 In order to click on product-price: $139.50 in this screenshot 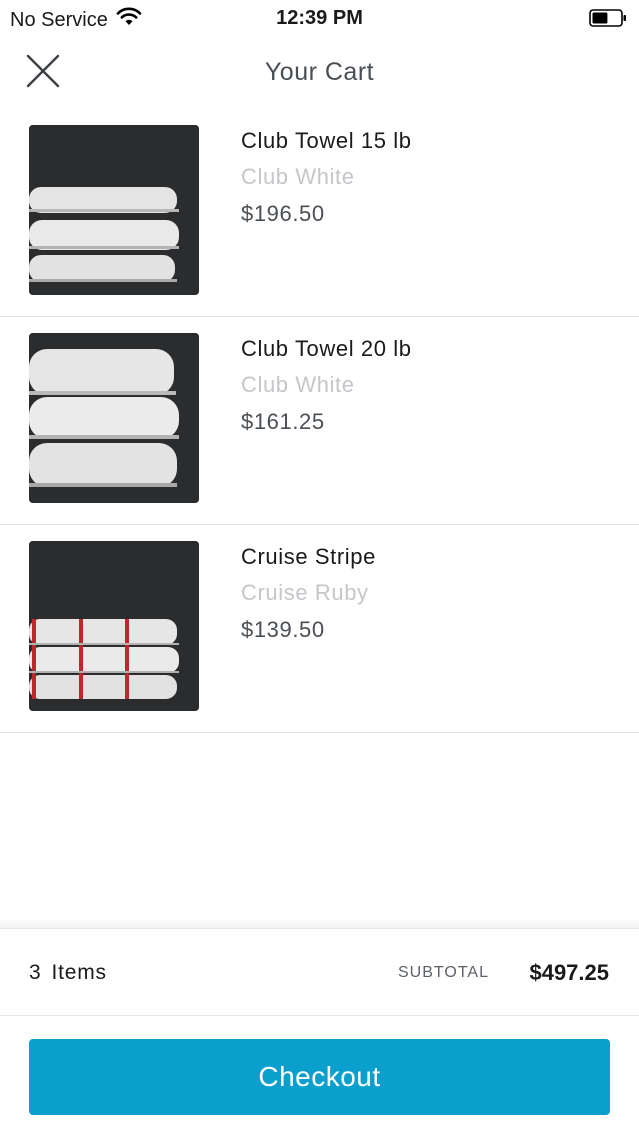, I will do `click(283, 629)`.